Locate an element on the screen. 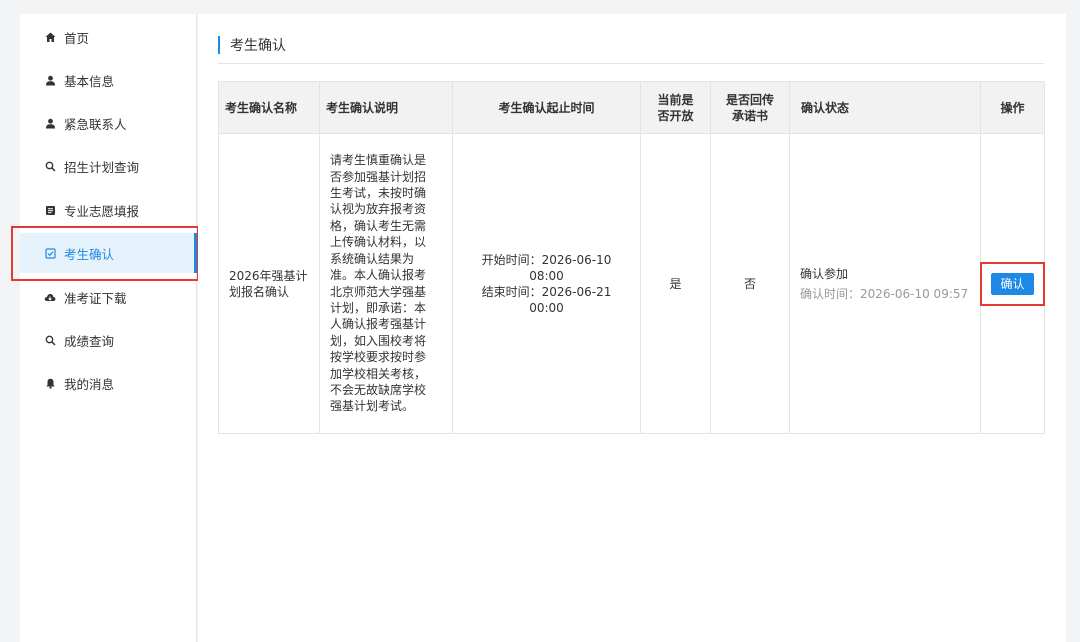 Image resolution: width=1080 pixels, height=642 pixels. col-header-desc: 考生确认说明 is located at coordinates (386, 107).